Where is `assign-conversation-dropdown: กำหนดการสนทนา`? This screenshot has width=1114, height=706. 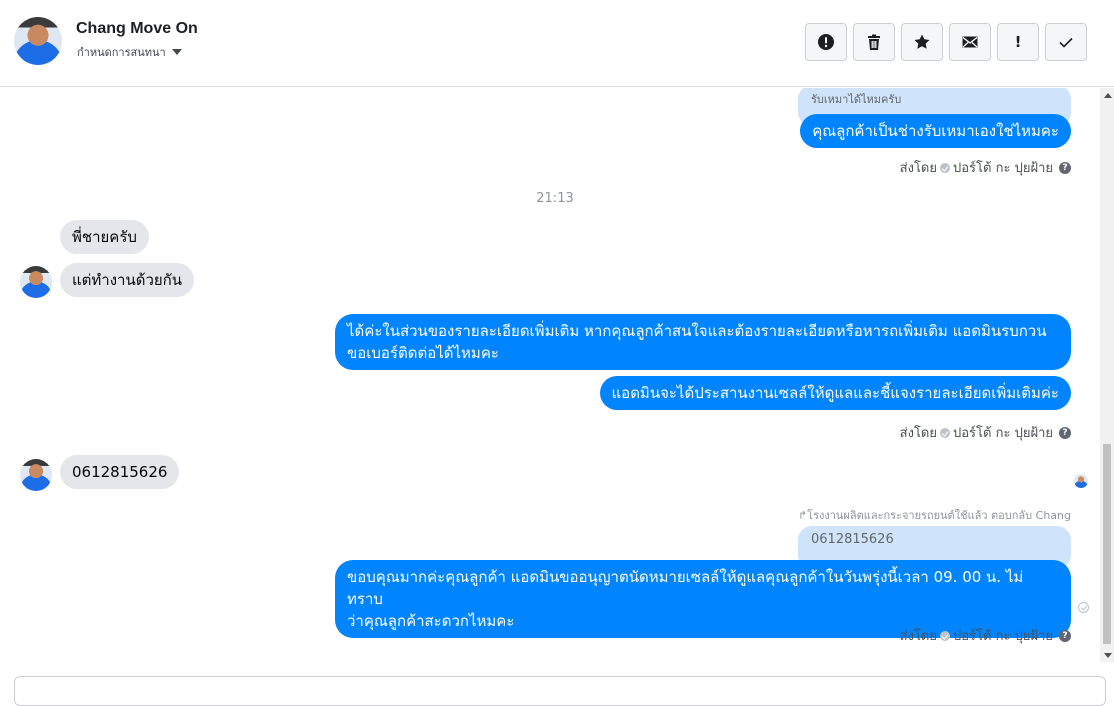
assign-conversation-dropdown: กำหนดการสนทนา is located at coordinates (129, 52).